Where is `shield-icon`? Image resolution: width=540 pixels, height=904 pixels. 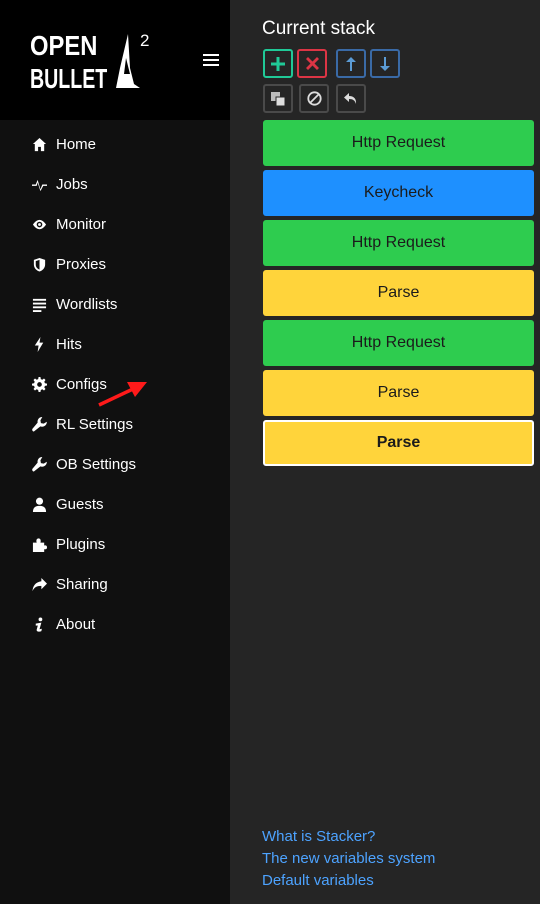
shield-icon is located at coordinates (39, 264).